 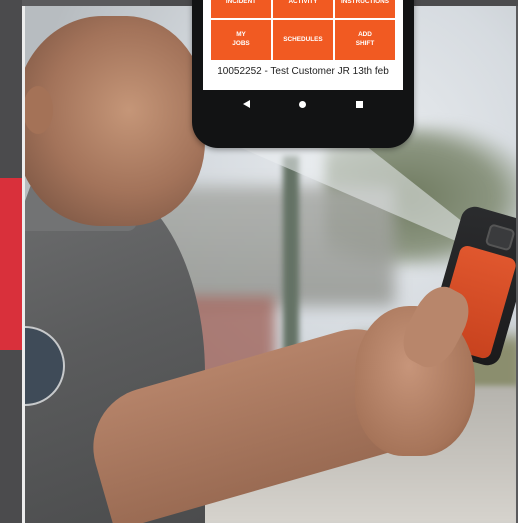 What do you see at coordinates (303, 40) in the screenshot?
I see `tile-schedules: SCHEDULES` at bounding box center [303, 40].